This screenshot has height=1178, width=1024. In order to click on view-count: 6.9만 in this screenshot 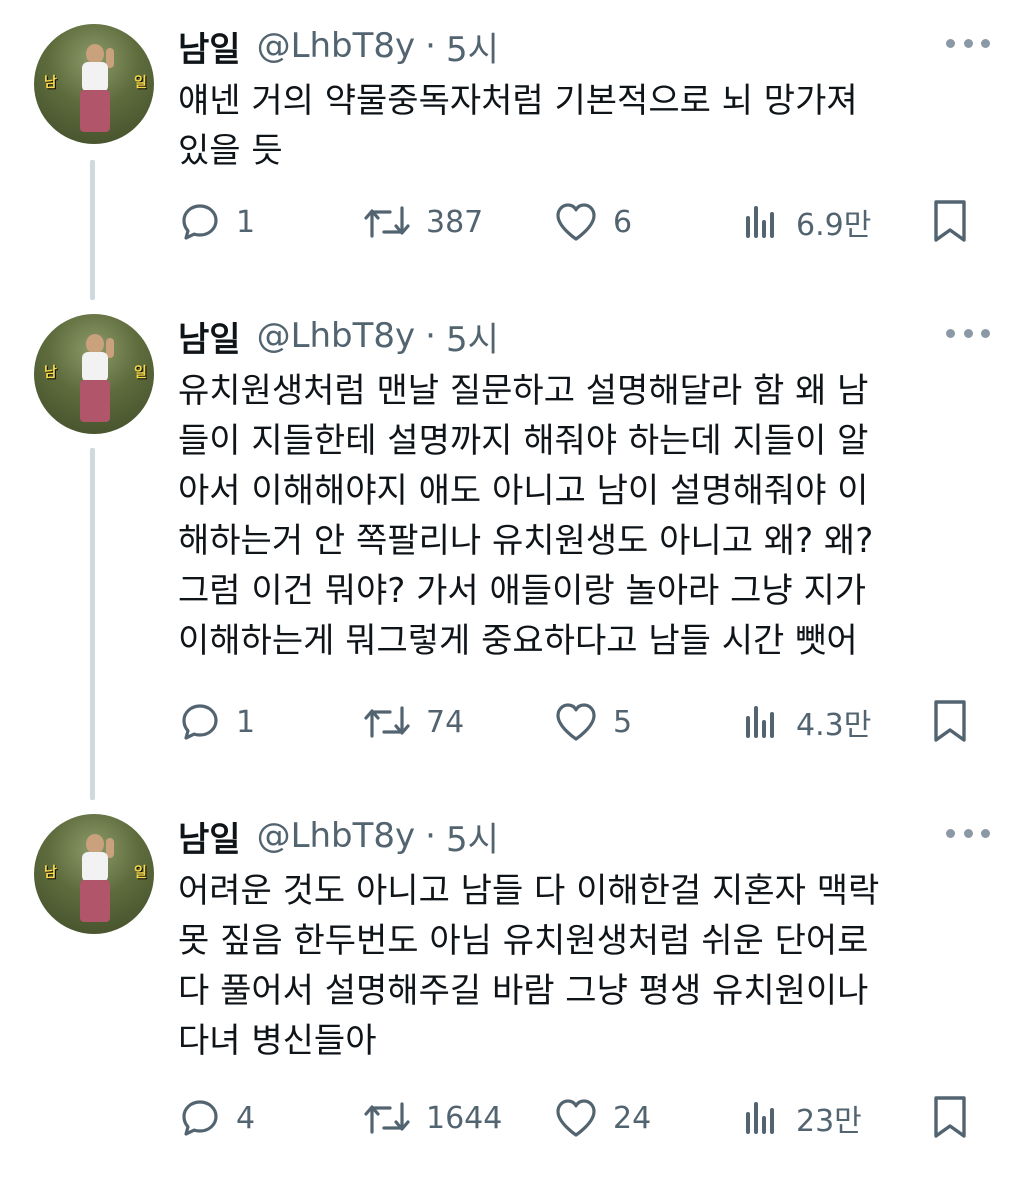, I will do `click(834, 225)`.